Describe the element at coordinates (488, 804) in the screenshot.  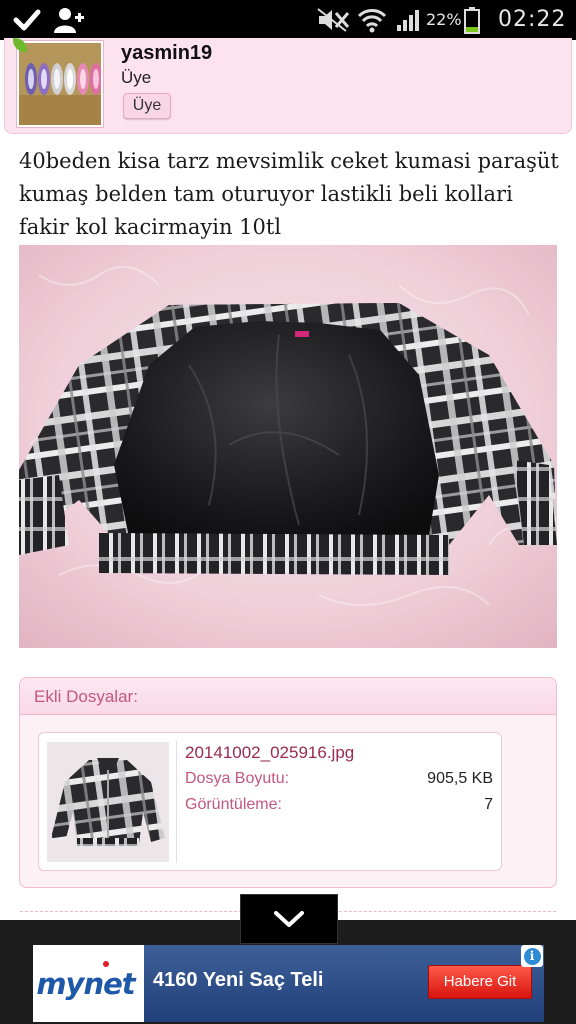
I see `views-value: 7` at that location.